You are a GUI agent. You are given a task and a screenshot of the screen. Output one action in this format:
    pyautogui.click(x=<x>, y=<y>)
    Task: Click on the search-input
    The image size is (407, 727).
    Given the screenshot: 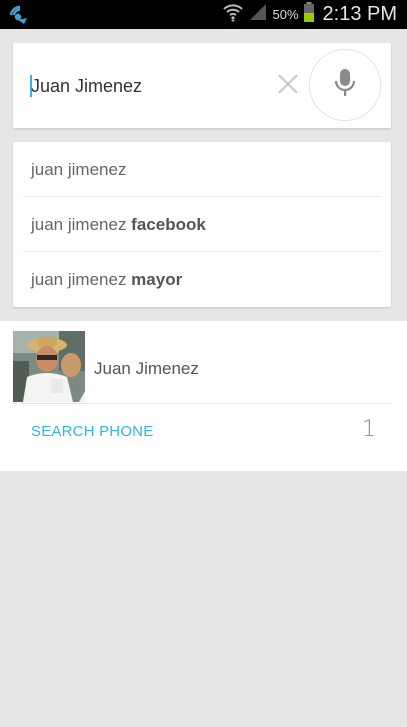 What is the action you would take?
    pyautogui.click(x=151, y=86)
    